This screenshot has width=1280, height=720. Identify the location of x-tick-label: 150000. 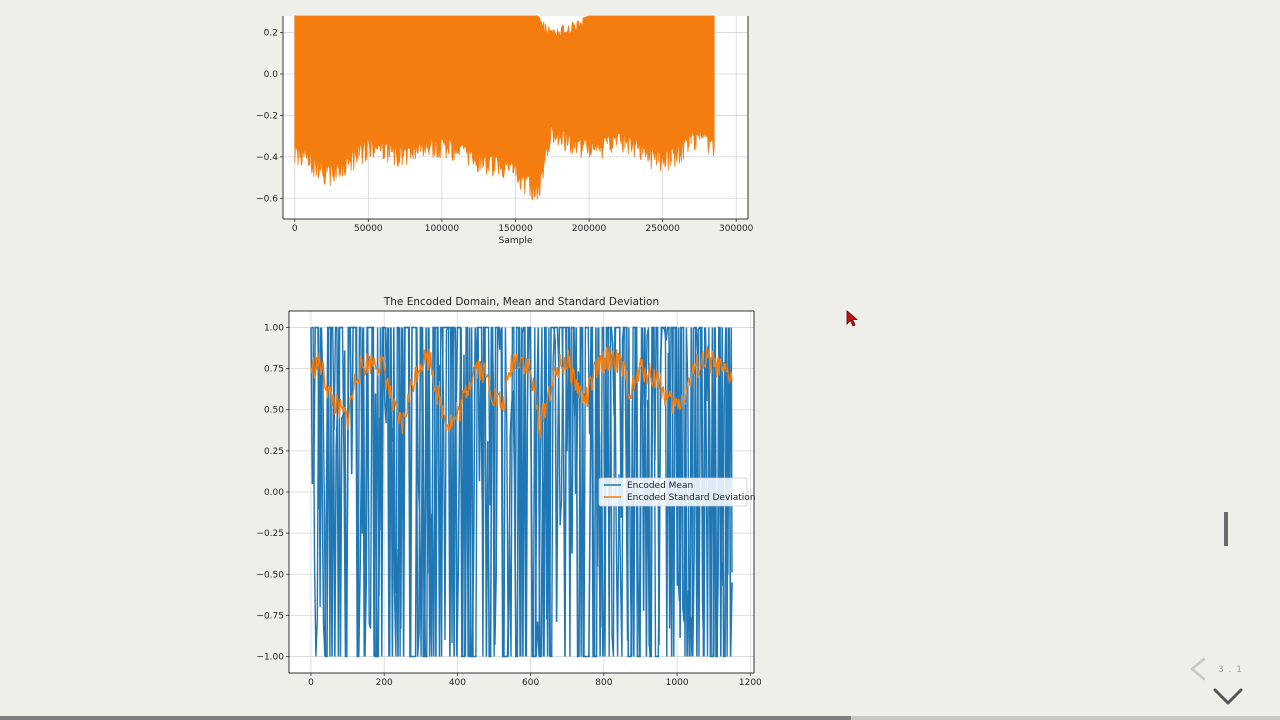
(515, 229).